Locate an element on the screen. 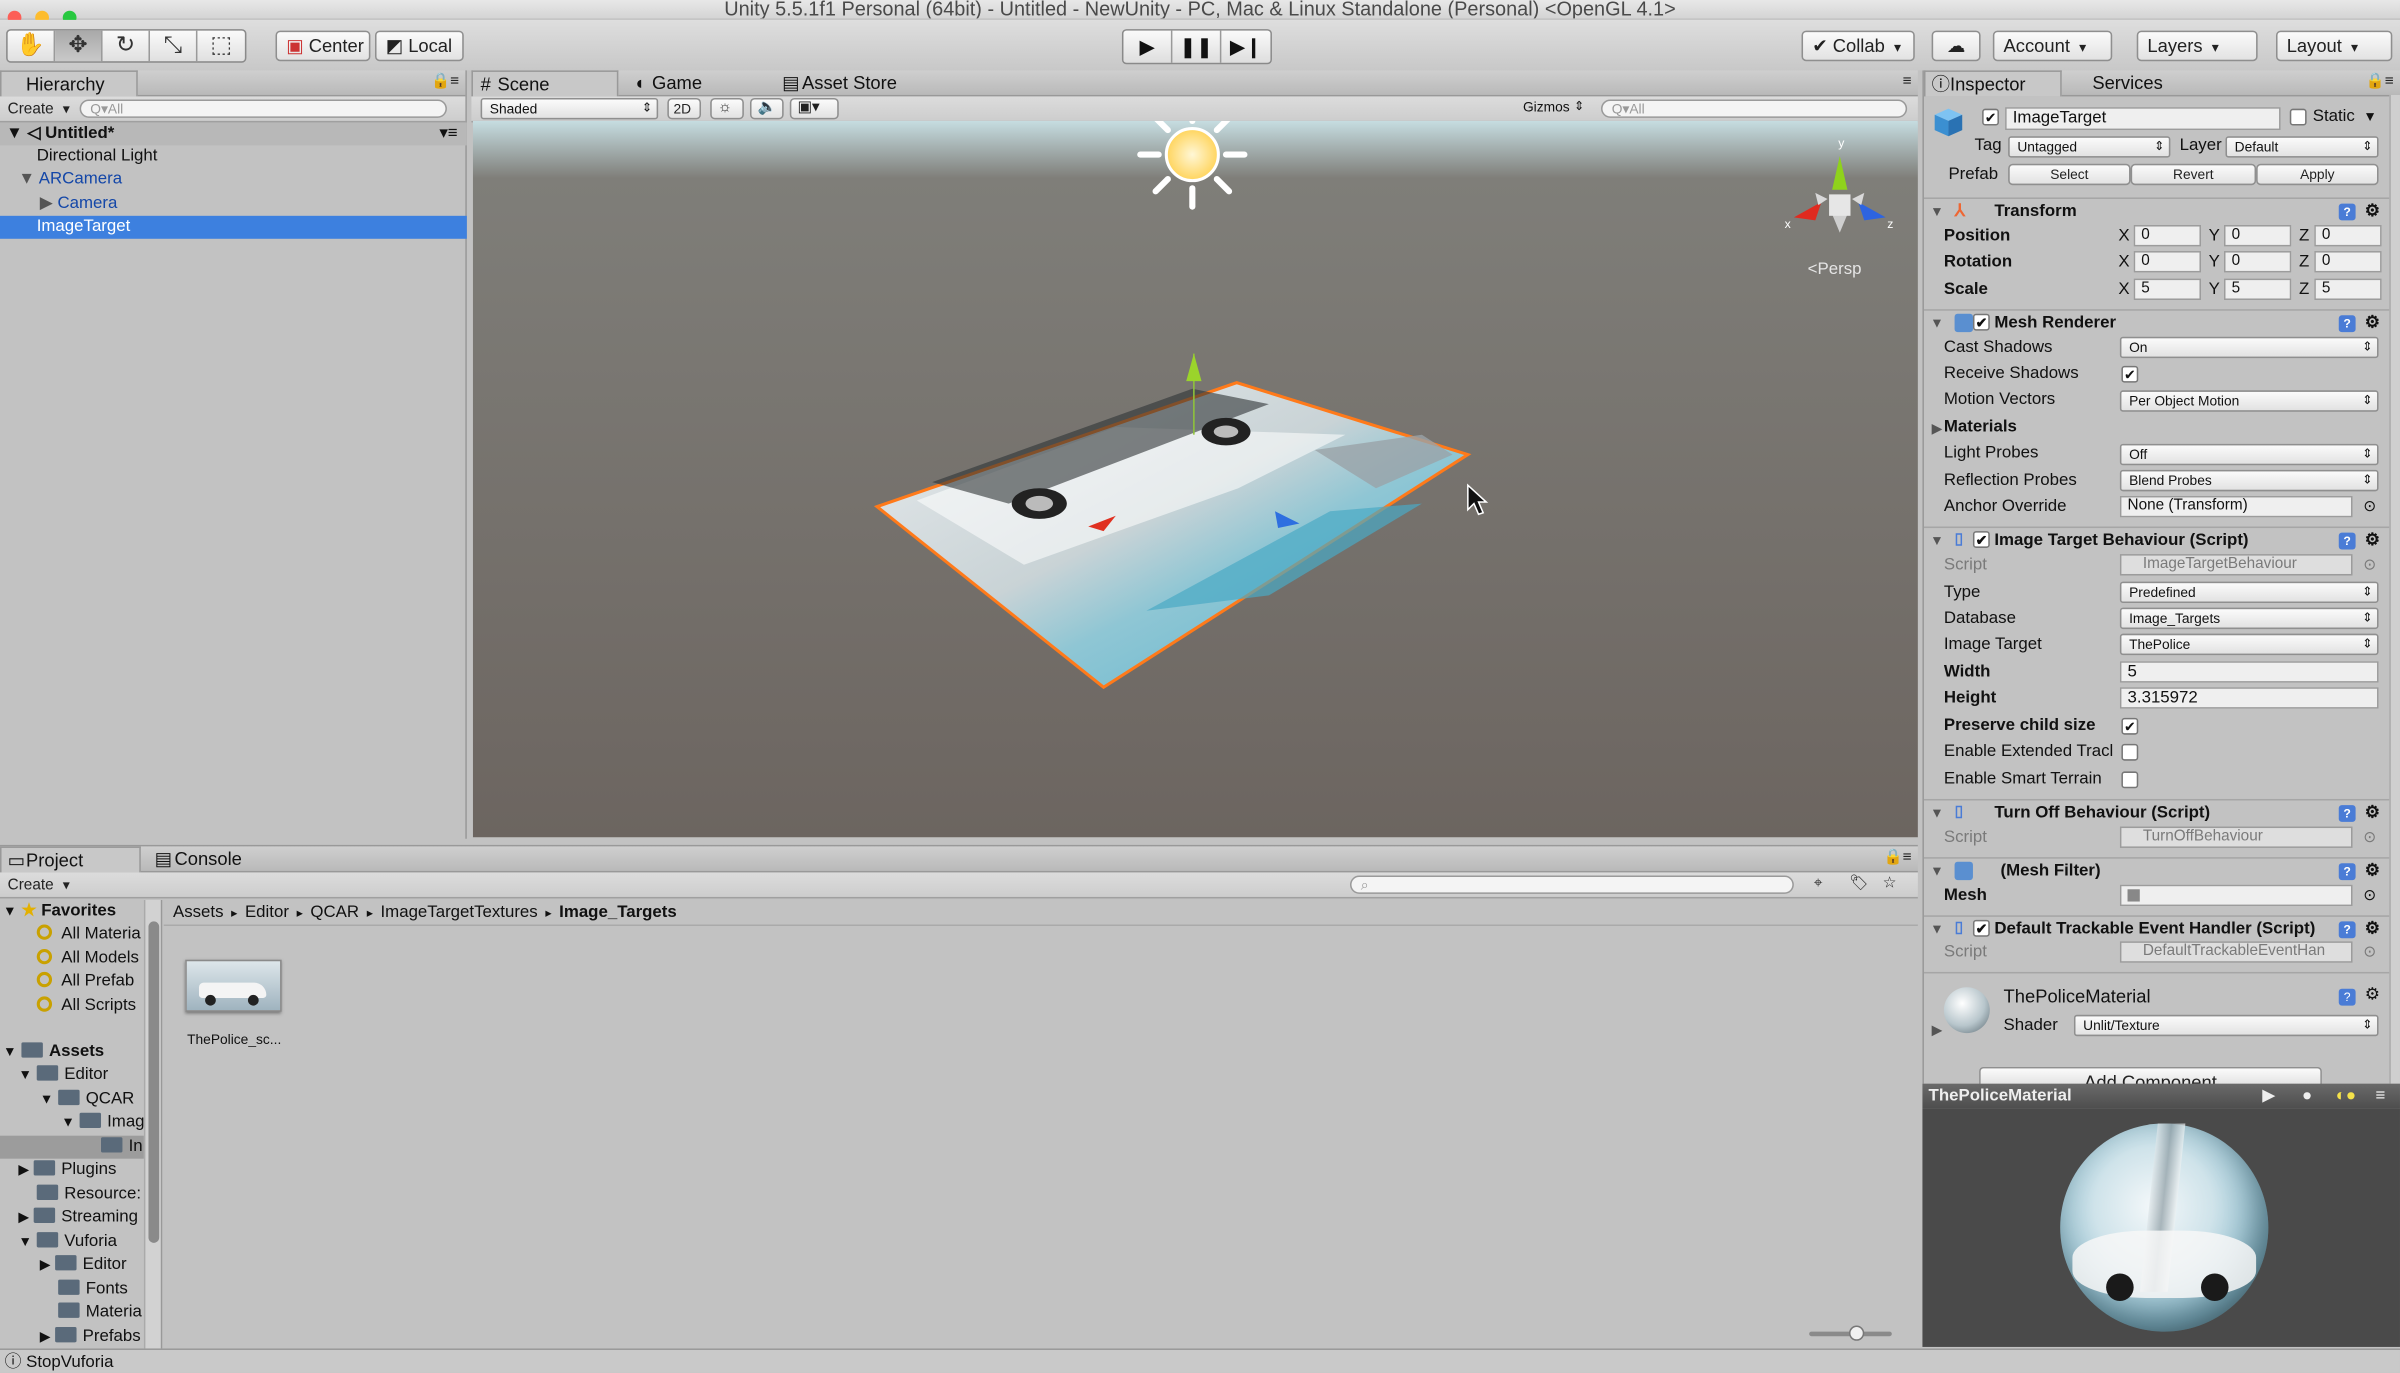  folder-prefabs: ▶ Prefabs is located at coordinates (90, 1336).